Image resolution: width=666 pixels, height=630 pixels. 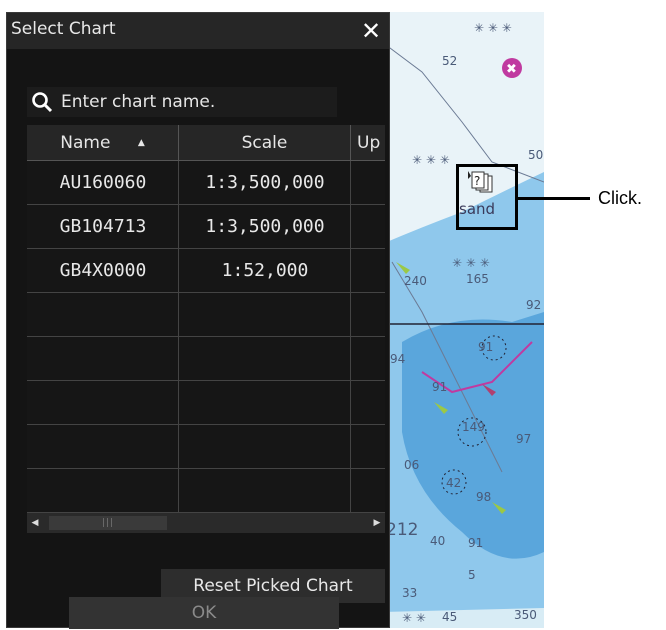 What do you see at coordinates (42, 102) in the screenshot?
I see `search-icon` at bounding box center [42, 102].